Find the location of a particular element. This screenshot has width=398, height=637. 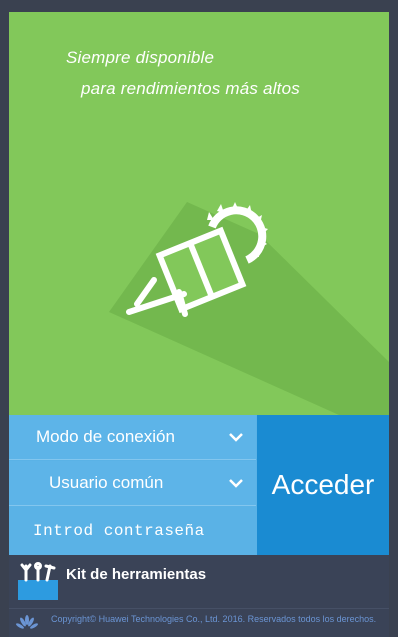

toolkit-label: Kit de herramientas is located at coordinates (136, 574).